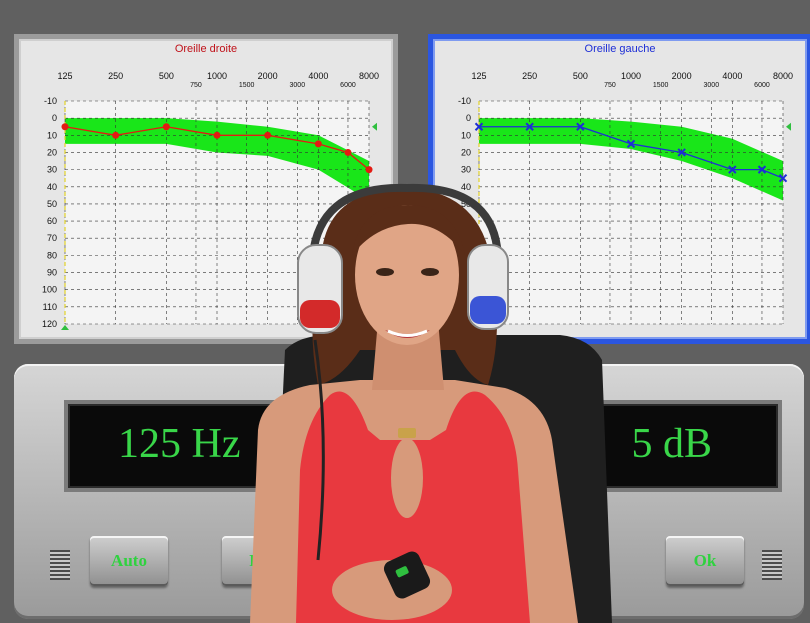  Describe the element at coordinates (179, 444) in the screenshot. I see `frequency-readout: 125 Hz` at that location.